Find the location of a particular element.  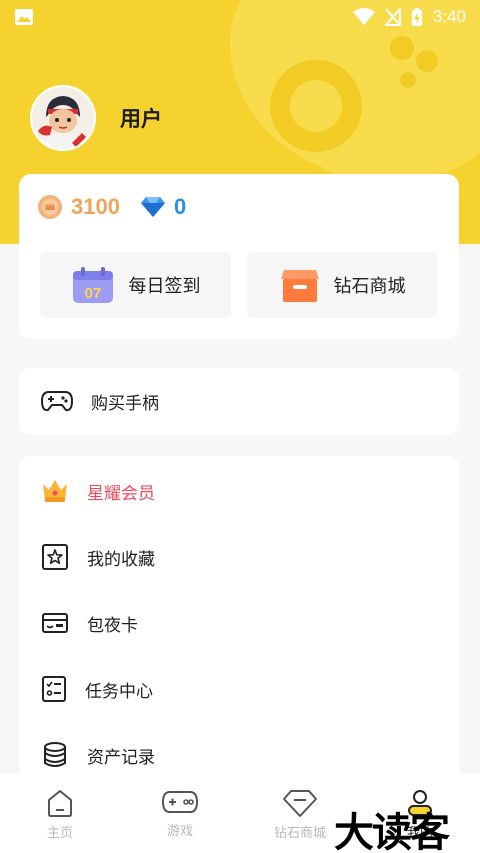

menu-item-label: 包夜卡 is located at coordinates (112, 625).